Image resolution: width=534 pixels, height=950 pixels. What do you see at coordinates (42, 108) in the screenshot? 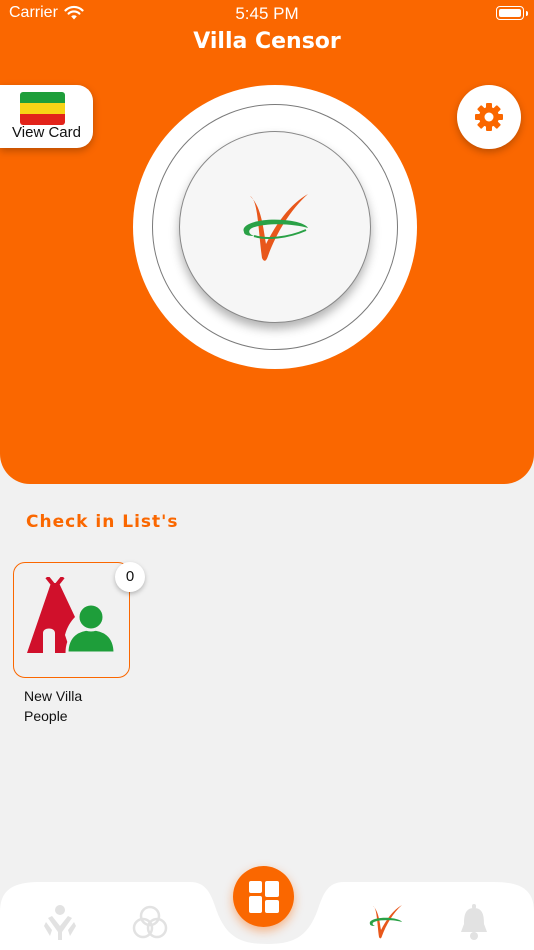
I see `card-flag-icon` at bounding box center [42, 108].